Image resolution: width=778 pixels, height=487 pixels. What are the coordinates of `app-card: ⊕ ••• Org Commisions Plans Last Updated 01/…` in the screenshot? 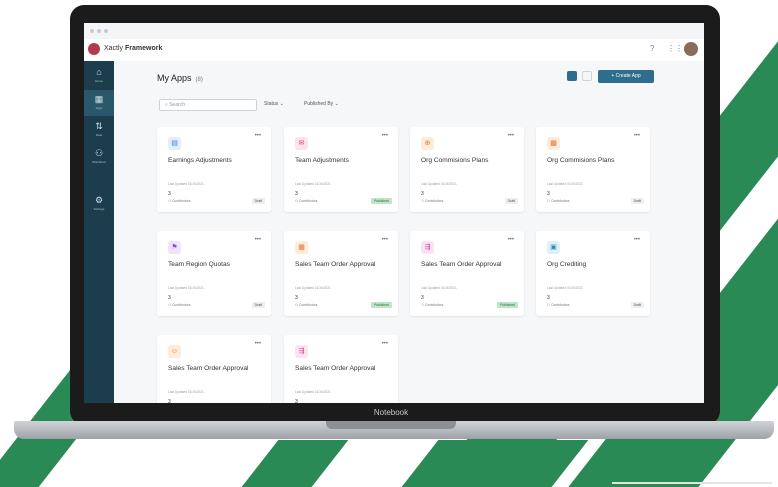 It's located at (467, 169).